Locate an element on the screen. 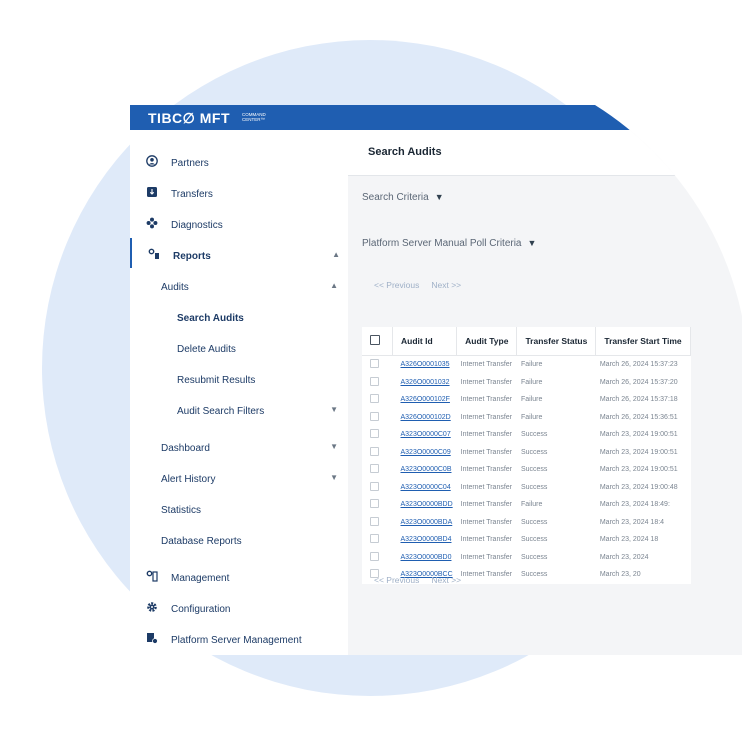  audit-id-link: A323O0000BD4 is located at coordinates (425, 540).